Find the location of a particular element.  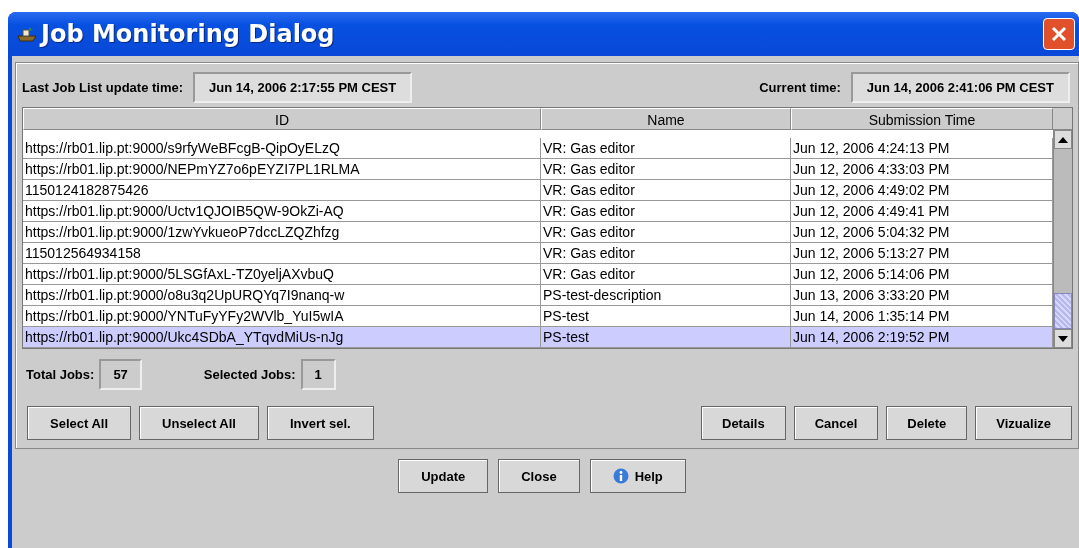

info-icon is located at coordinates (620, 476).